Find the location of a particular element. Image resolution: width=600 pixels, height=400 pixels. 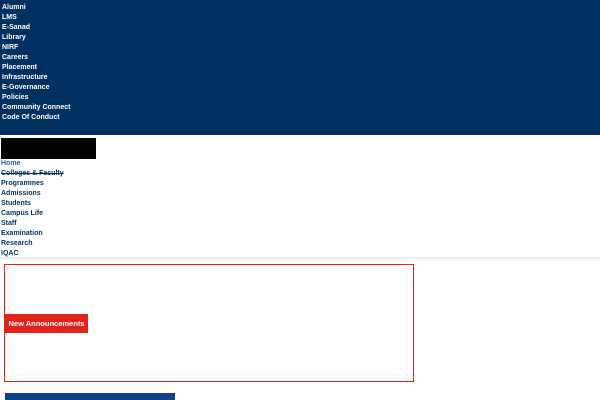

nav-item-programmes: Programmes is located at coordinates (32, 184).